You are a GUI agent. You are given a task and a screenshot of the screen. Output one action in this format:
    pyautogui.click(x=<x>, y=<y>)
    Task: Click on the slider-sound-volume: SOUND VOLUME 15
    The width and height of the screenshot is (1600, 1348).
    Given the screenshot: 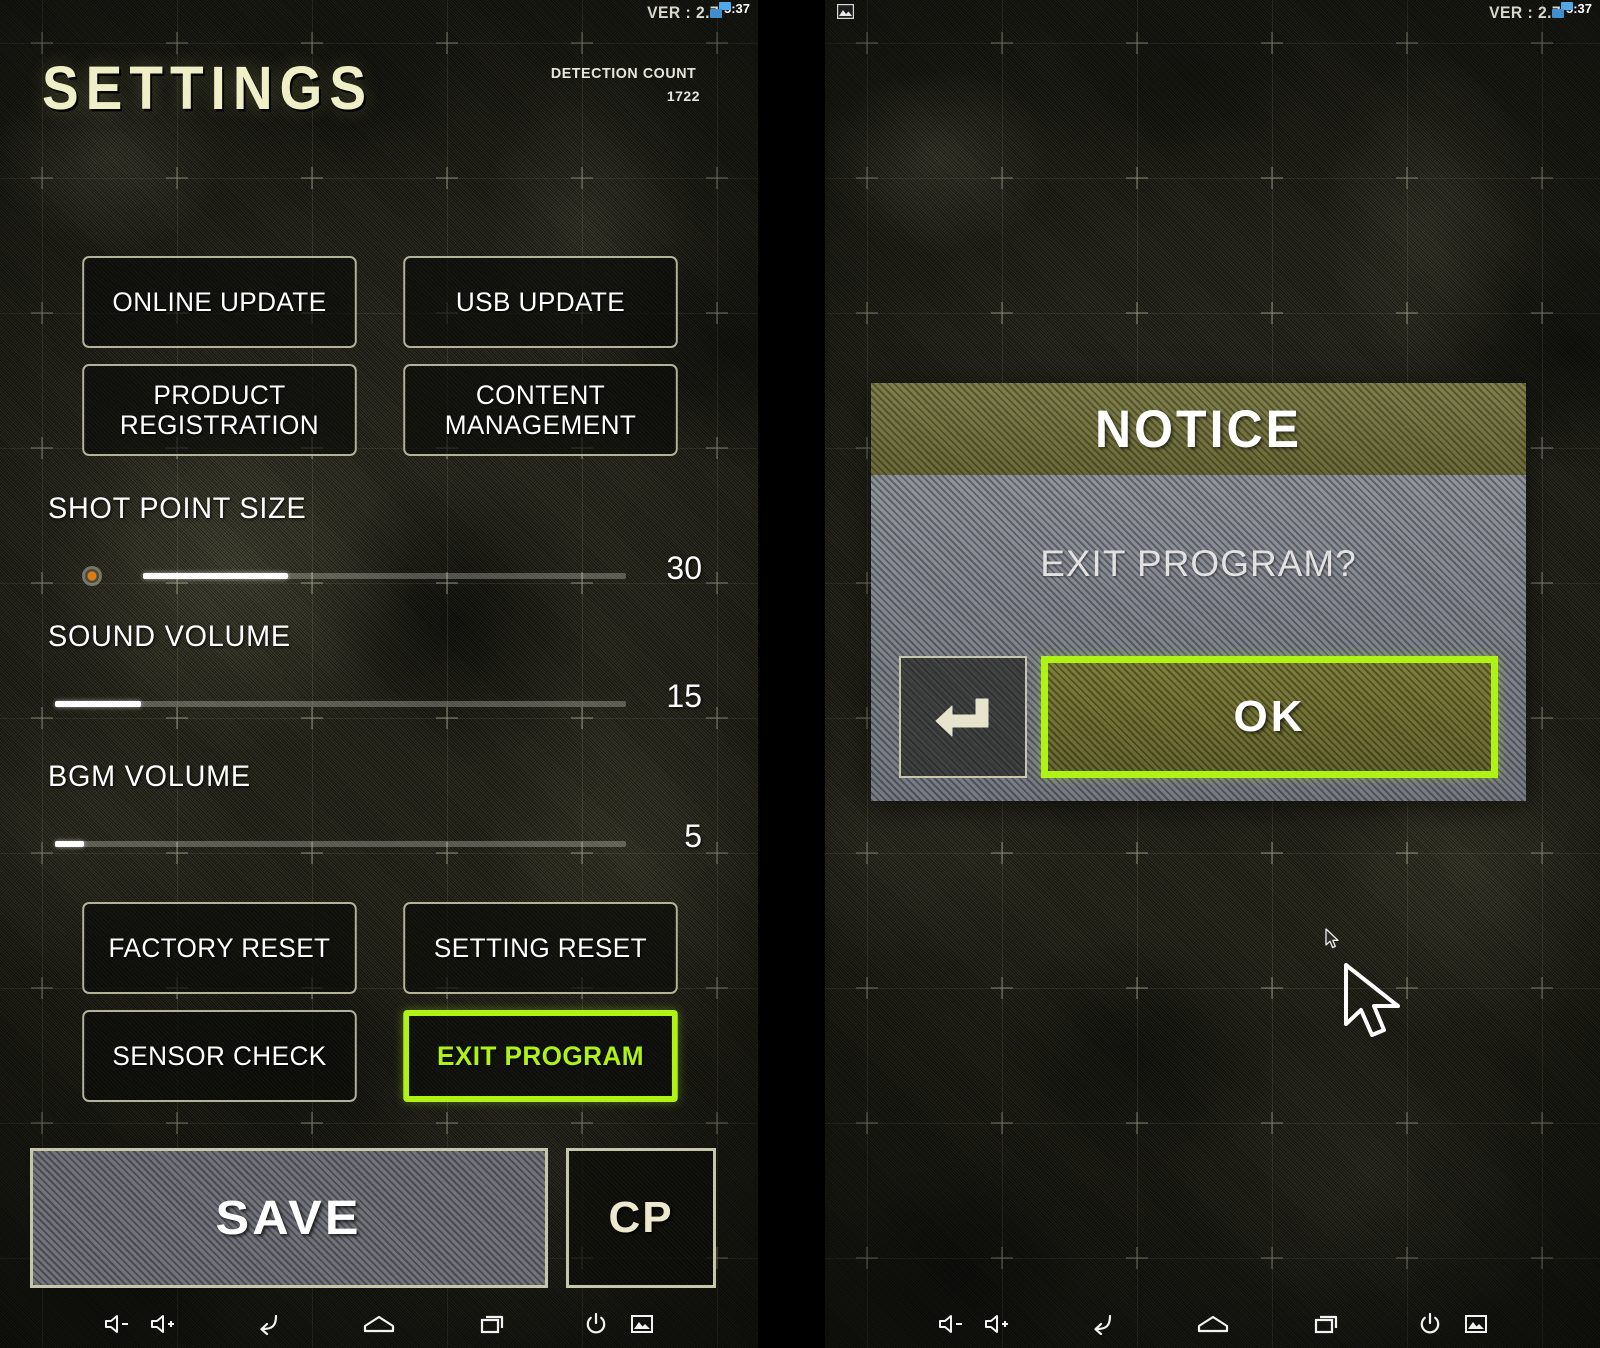 What is the action you would take?
    pyautogui.click(x=379, y=672)
    